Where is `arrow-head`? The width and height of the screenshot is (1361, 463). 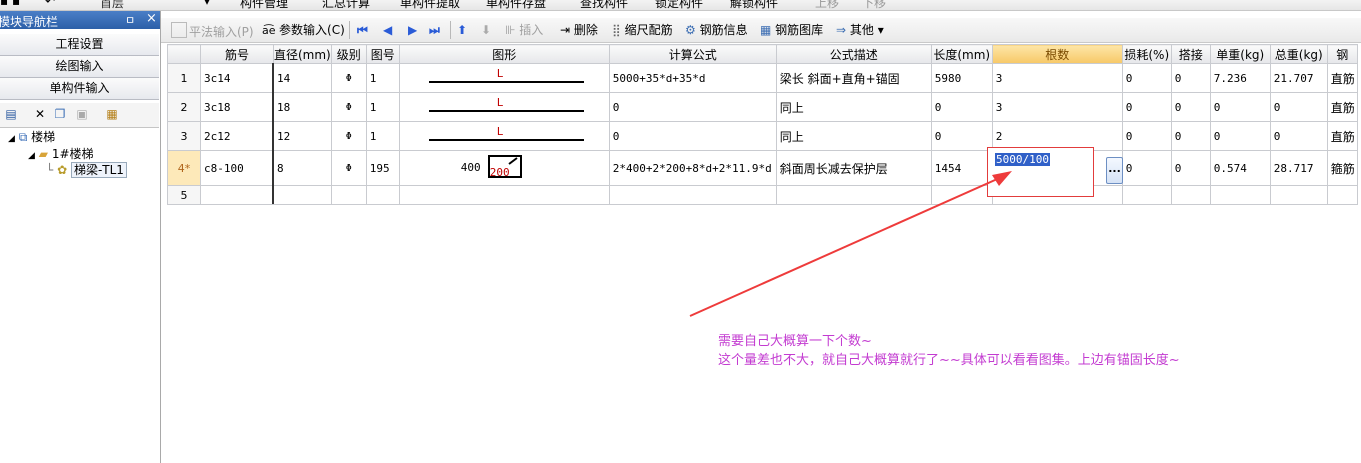
arrow-head is located at coordinates (1002, 178).